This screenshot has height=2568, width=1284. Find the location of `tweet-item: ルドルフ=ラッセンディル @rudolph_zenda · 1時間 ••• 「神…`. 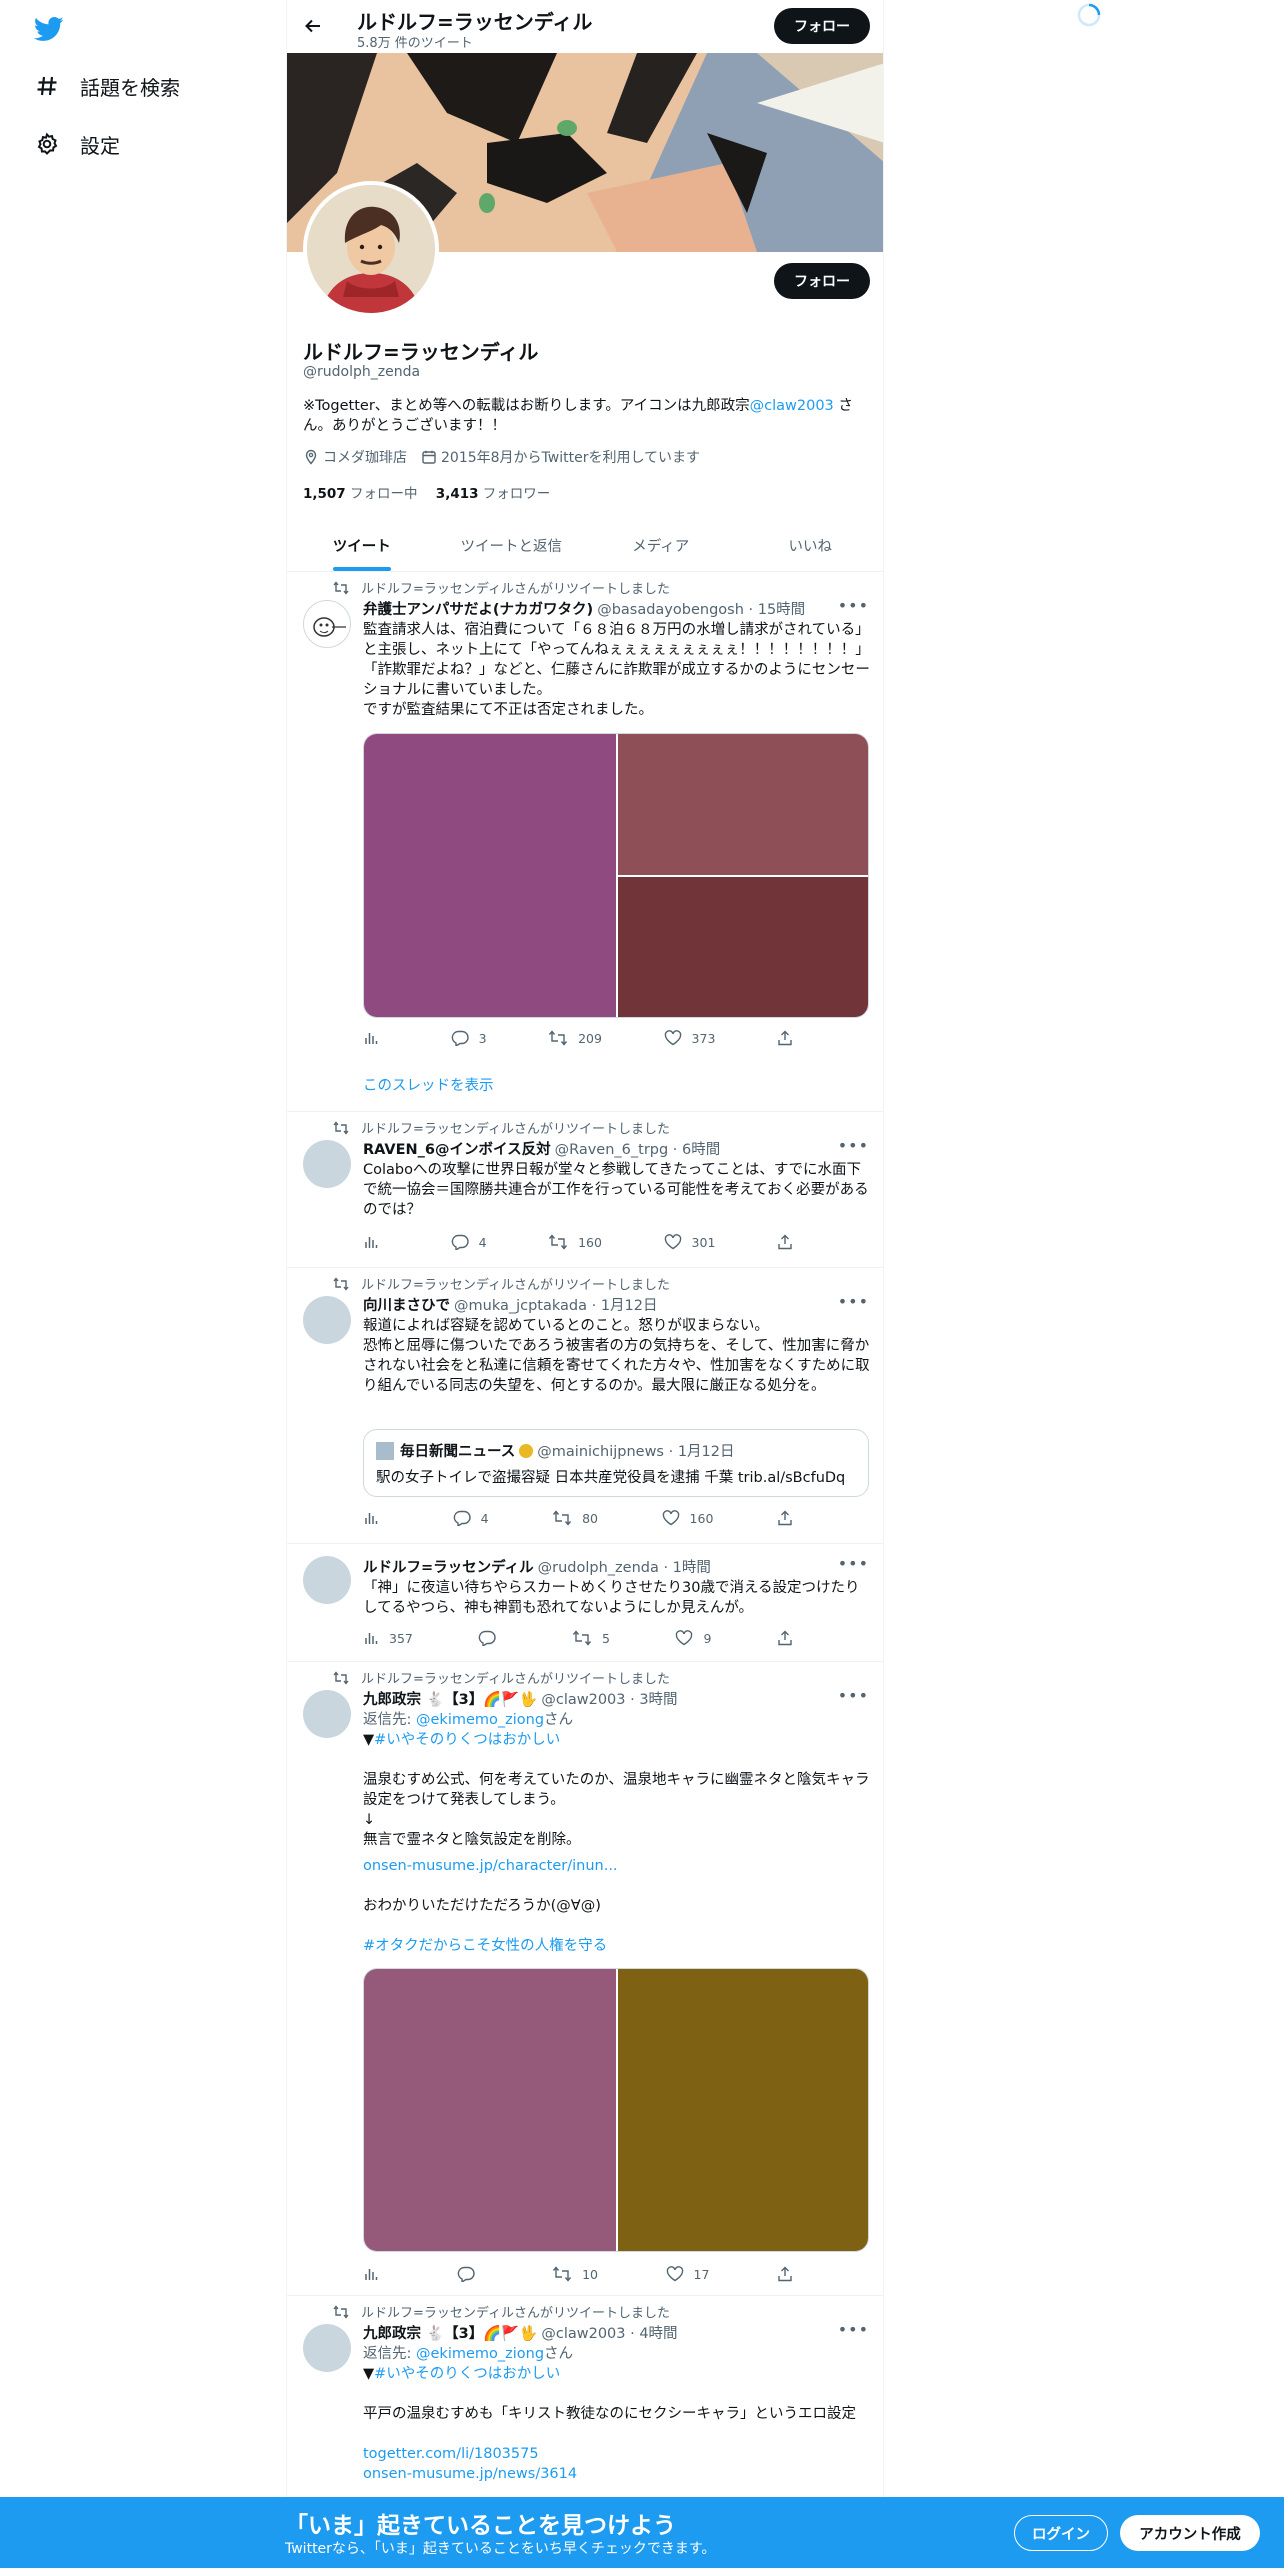

tweet-item: ルドルフ=ラッセンディル @rudolph_zenda · 1時間 ••• 「神… is located at coordinates (585, 1603).